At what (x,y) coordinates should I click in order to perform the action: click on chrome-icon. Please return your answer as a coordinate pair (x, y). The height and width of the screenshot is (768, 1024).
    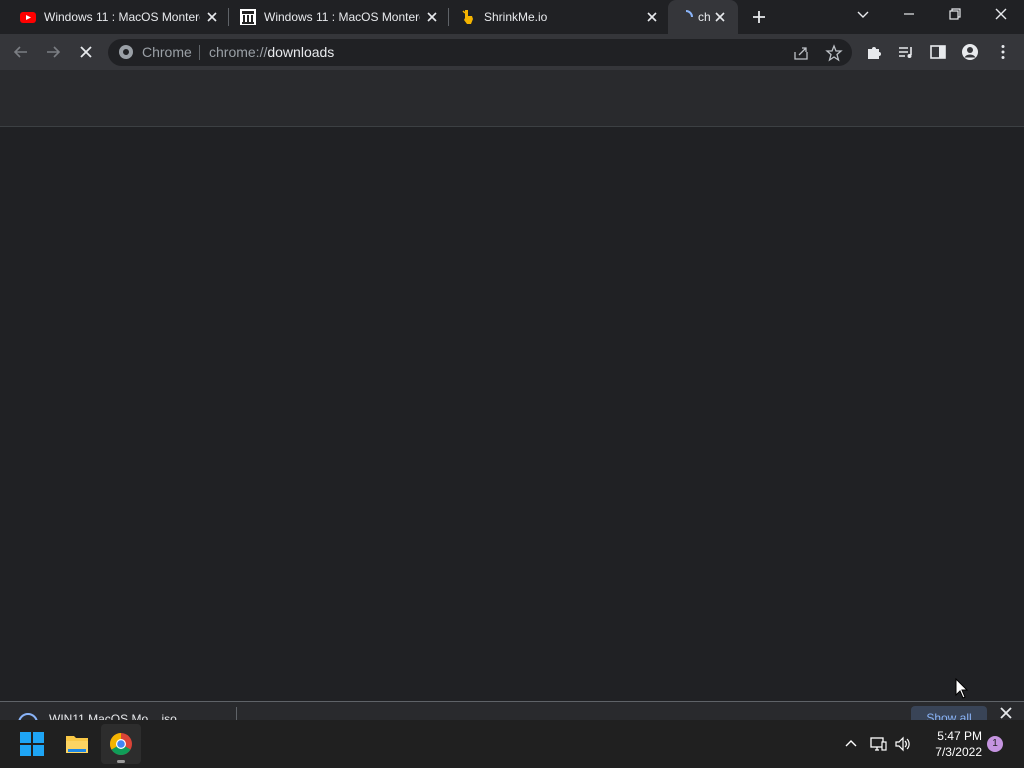
    Looking at the image, I should click on (121, 744).